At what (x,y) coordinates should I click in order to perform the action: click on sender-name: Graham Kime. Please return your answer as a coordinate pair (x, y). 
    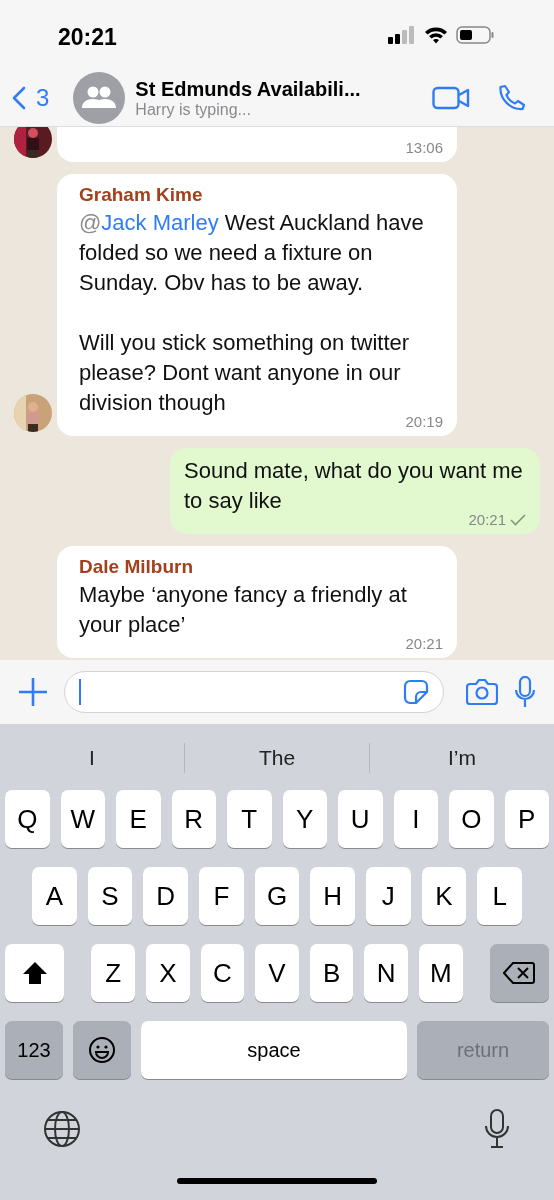
    Looking at the image, I should click on (141, 195).